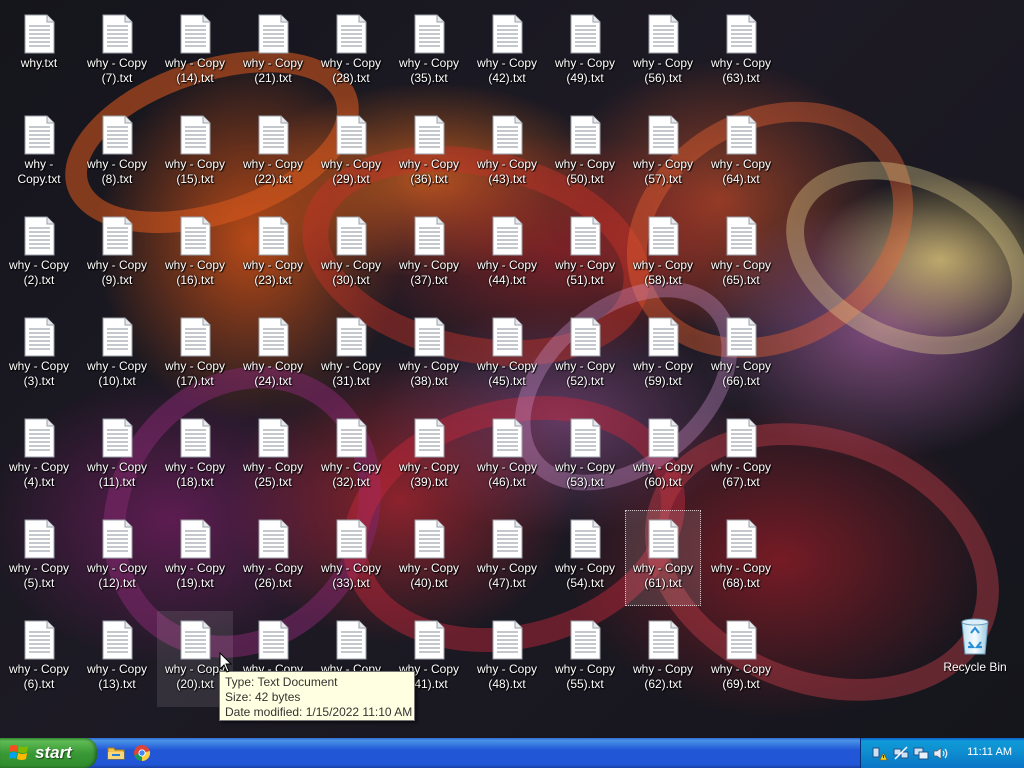 The image size is (1024, 768). What do you see at coordinates (117, 356) in the screenshot?
I see `desktop-file-icon: why - Copy (10).txt` at bounding box center [117, 356].